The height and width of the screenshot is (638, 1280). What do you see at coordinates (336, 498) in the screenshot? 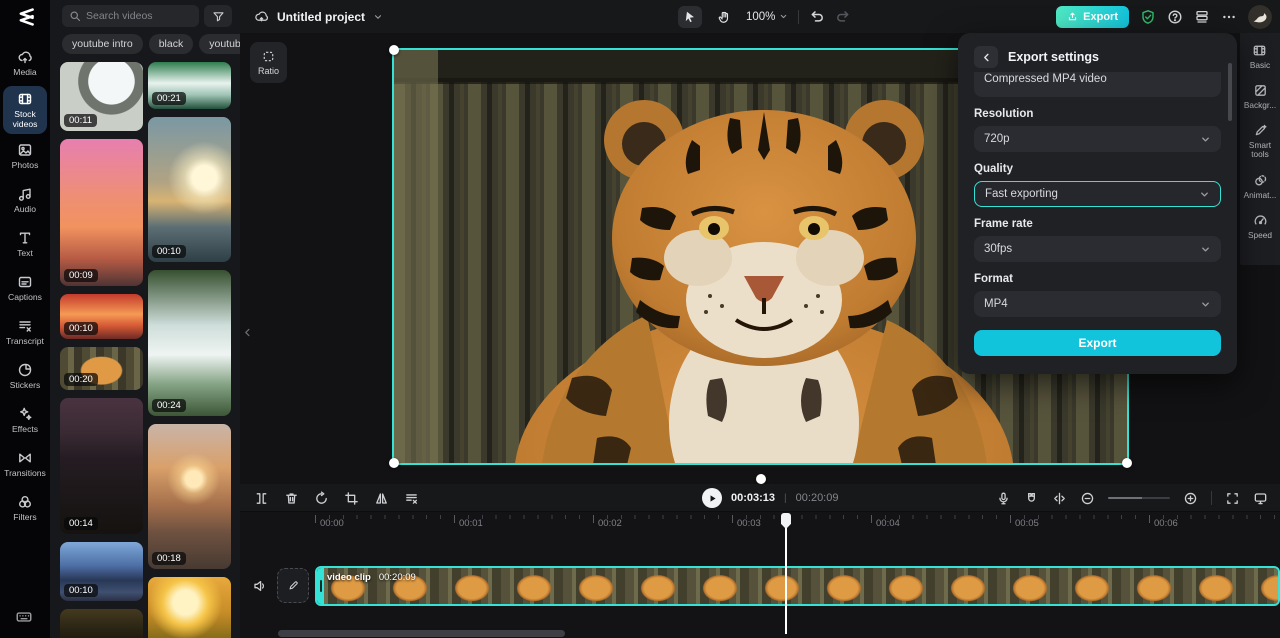
I see `clip-tools-group` at bounding box center [336, 498].